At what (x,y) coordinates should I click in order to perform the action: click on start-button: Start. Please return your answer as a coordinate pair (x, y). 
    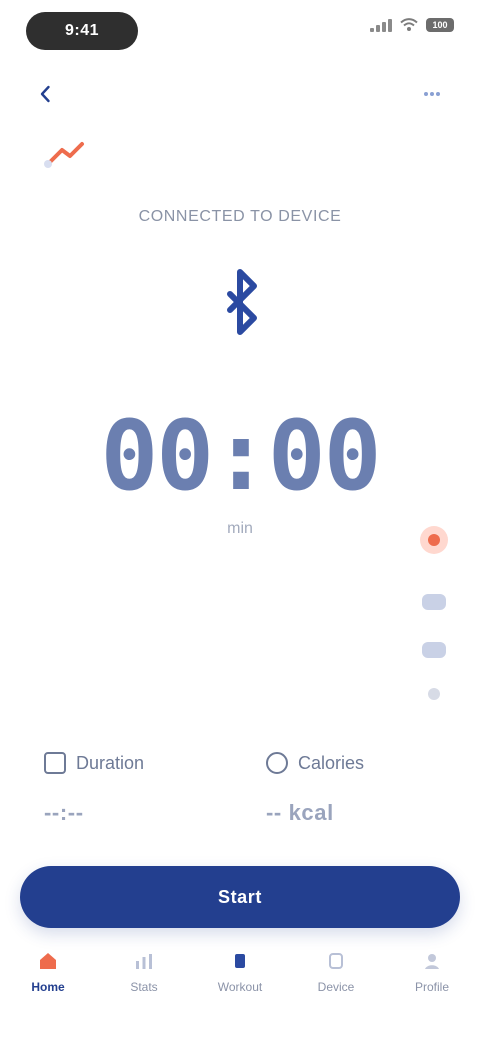
    Looking at the image, I should click on (240, 897).